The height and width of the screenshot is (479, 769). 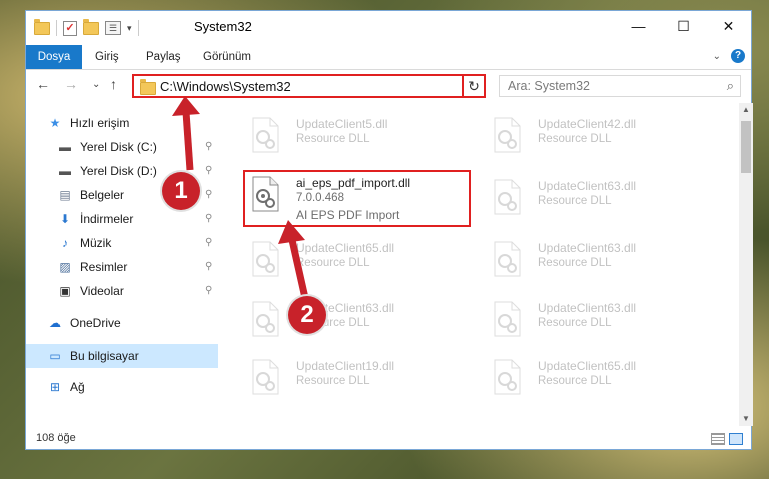 What do you see at coordinates (118, 147) in the screenshot?
I see `sidebar-item-label: Yerel Disk (C:)` at bounding box center [118, 147].